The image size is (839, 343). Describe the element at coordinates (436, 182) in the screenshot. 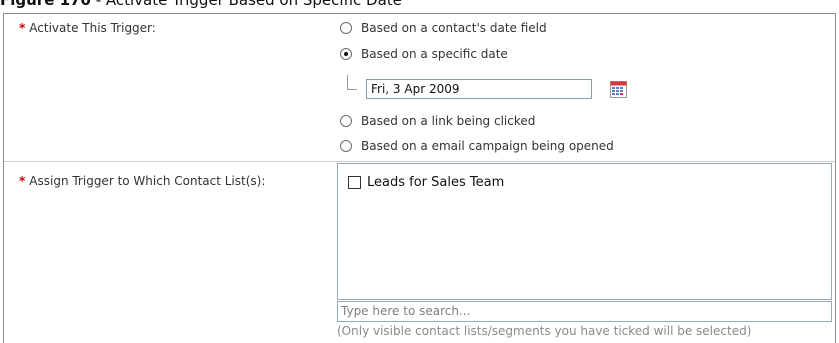

I see `list-item-label: Leads for Sales Team` at that location.